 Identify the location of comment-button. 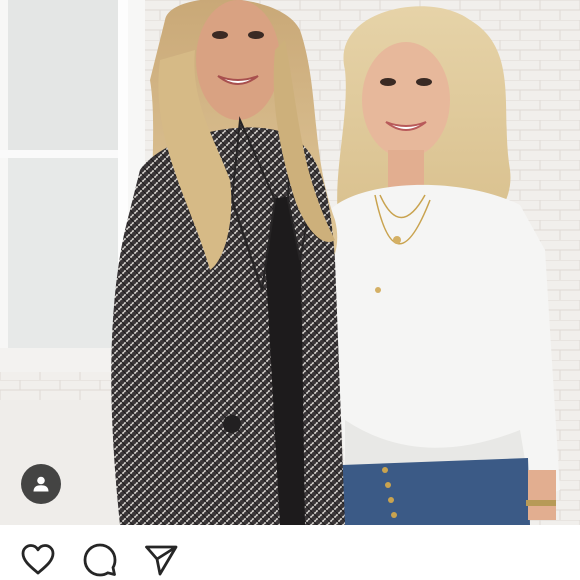
(100, 560).